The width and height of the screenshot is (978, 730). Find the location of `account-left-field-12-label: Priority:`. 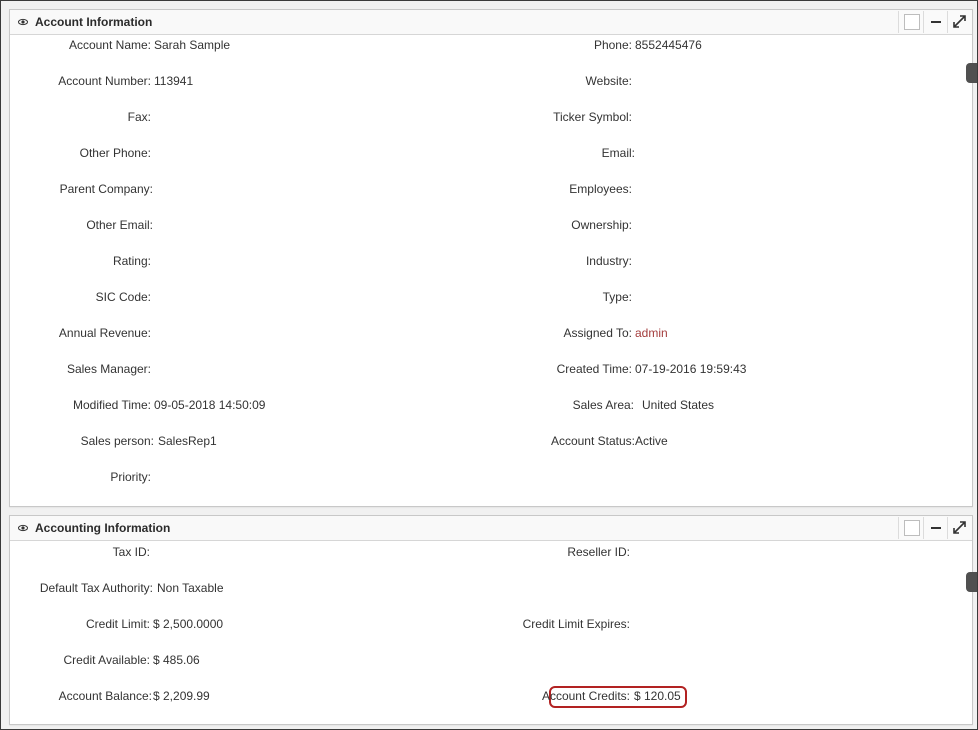

account-left-field-12-label: Priority: is located at coordinates (130, 477).